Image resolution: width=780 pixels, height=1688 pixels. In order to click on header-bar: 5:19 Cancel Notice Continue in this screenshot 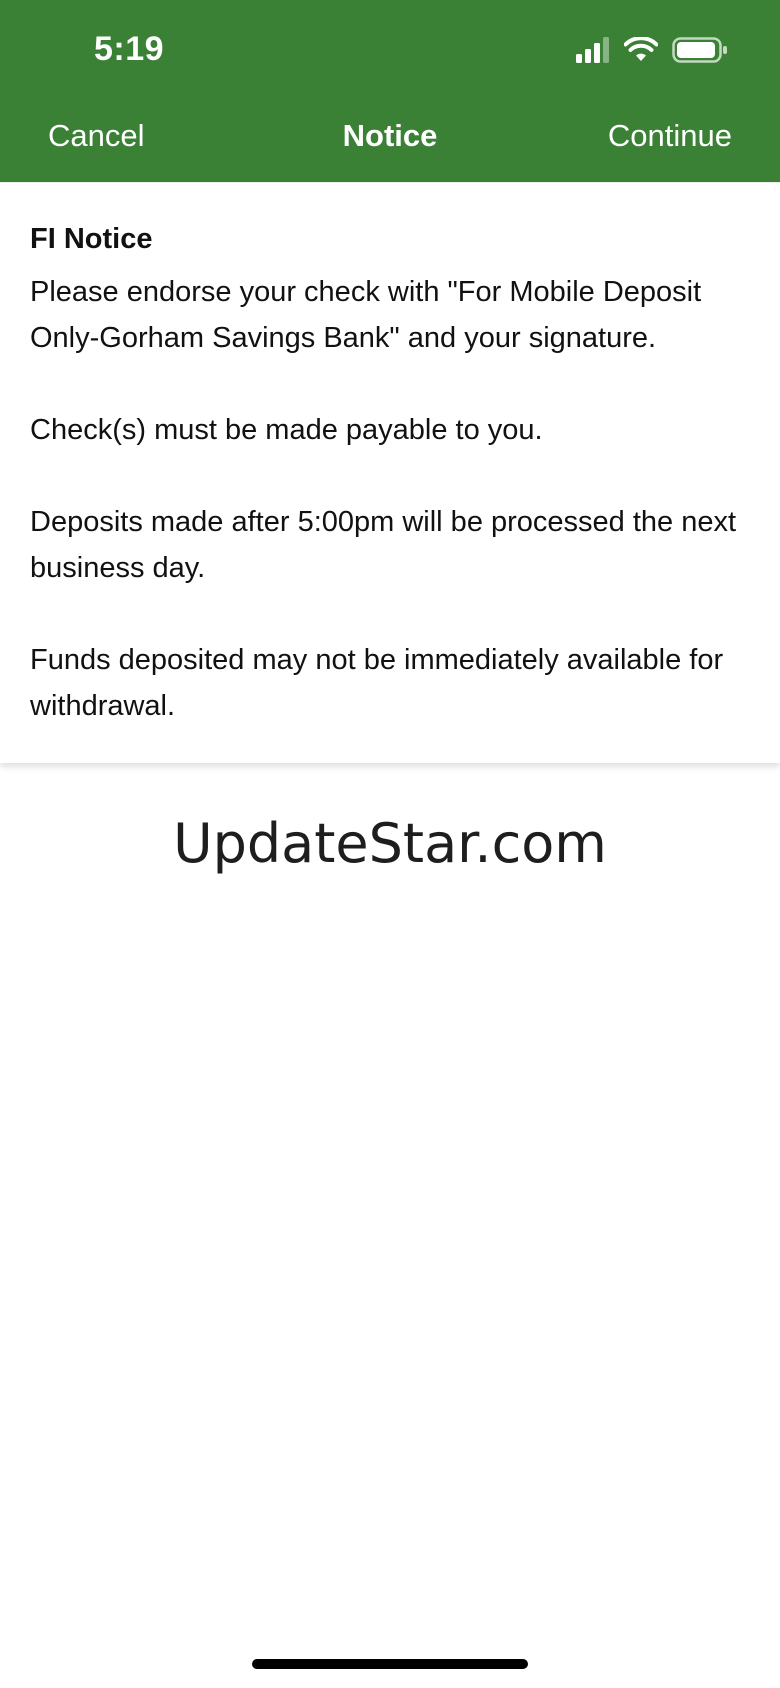, I will do `click(390, 91)`.